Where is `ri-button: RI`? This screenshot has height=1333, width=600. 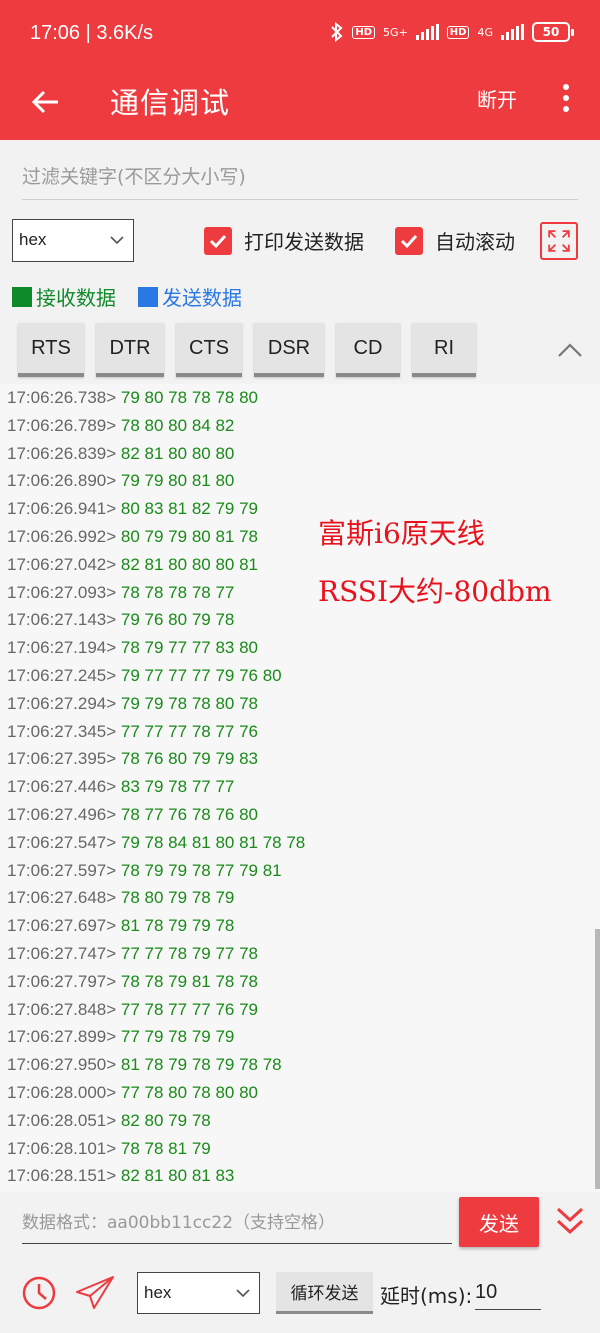
ri-button: RI is located at coordinates (444, 350).